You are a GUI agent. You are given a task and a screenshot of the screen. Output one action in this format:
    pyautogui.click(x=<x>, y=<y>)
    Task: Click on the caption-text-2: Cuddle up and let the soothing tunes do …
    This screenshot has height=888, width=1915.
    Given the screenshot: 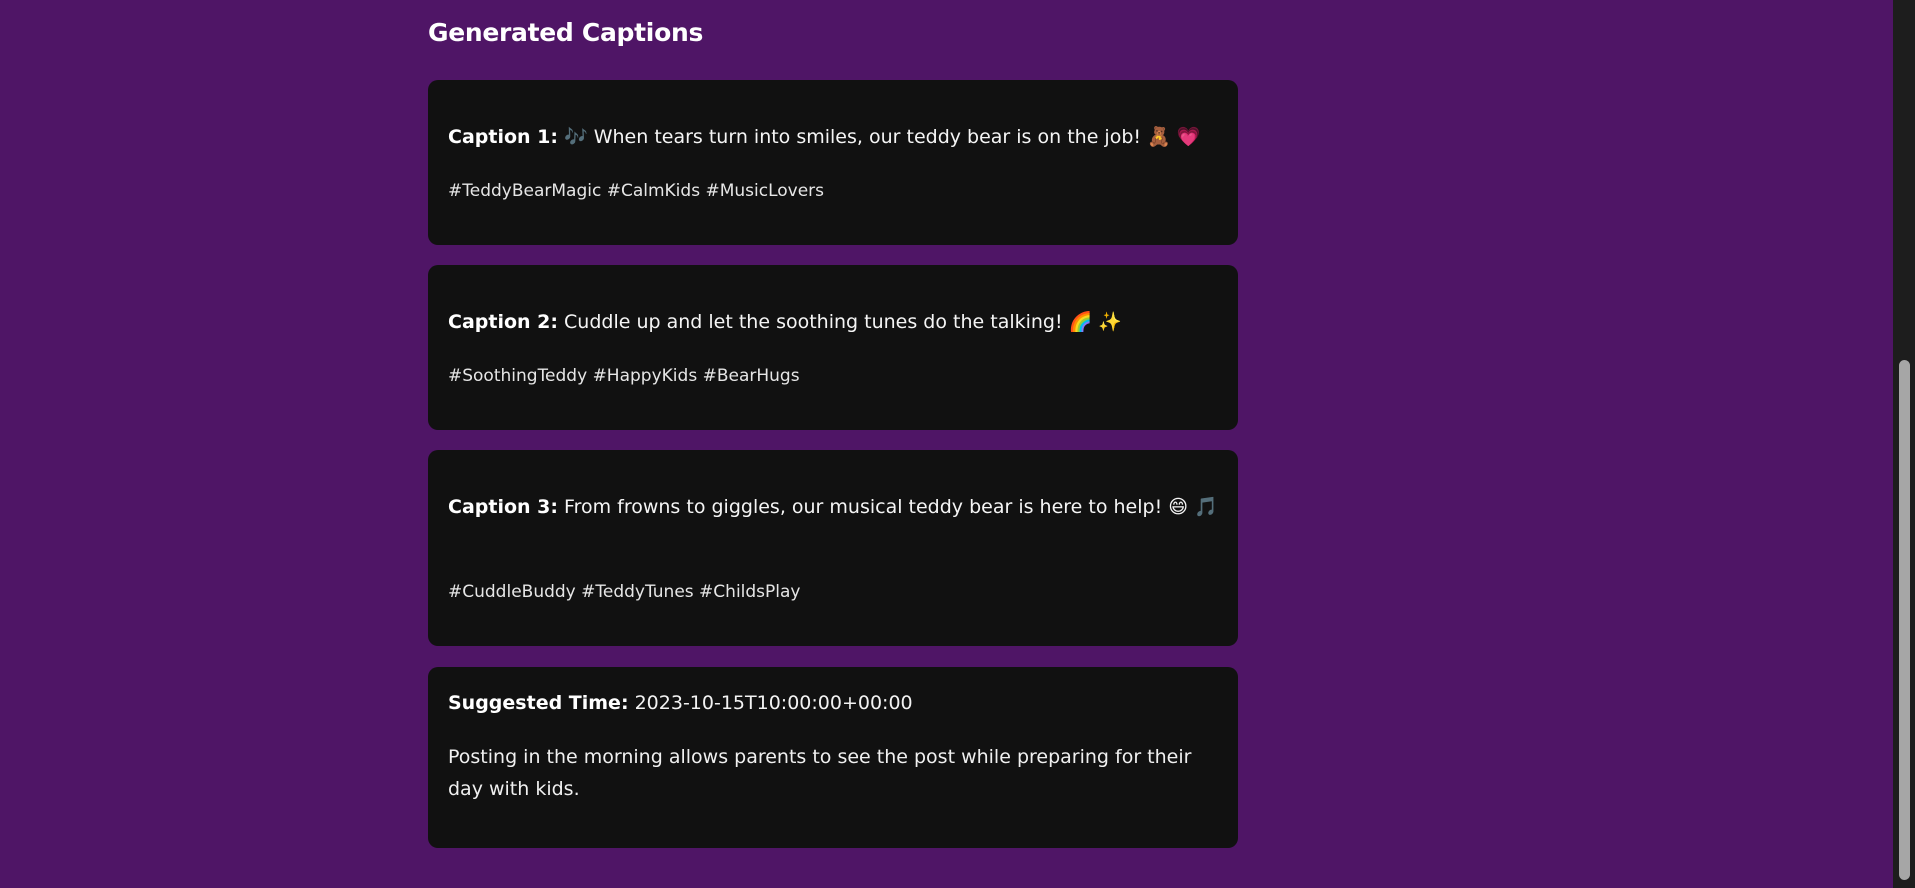 What is the action you would take?
    pyautogui.click(x=843, y=322)
    